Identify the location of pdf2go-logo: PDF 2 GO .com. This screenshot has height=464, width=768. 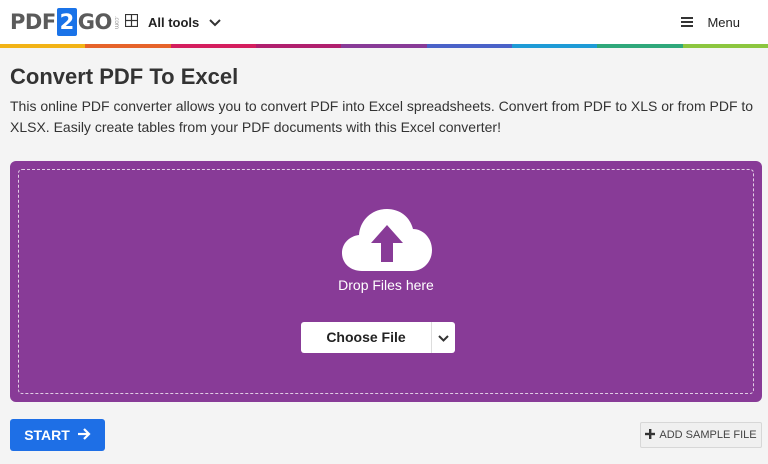
(65, 22).